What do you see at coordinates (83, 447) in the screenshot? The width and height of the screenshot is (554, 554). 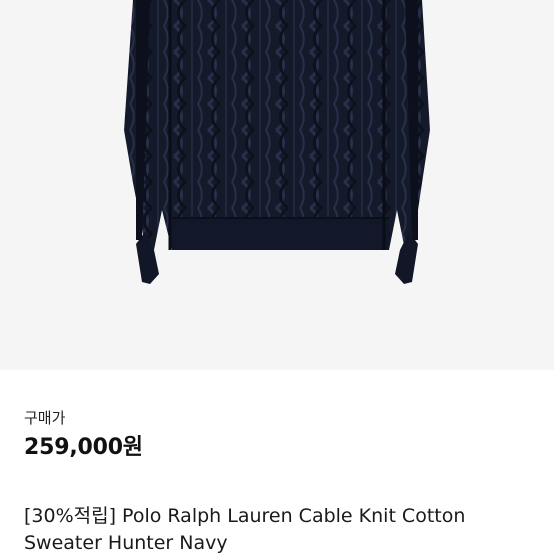 I see `price-value: 259,000원` at bounding box center [83, 447].